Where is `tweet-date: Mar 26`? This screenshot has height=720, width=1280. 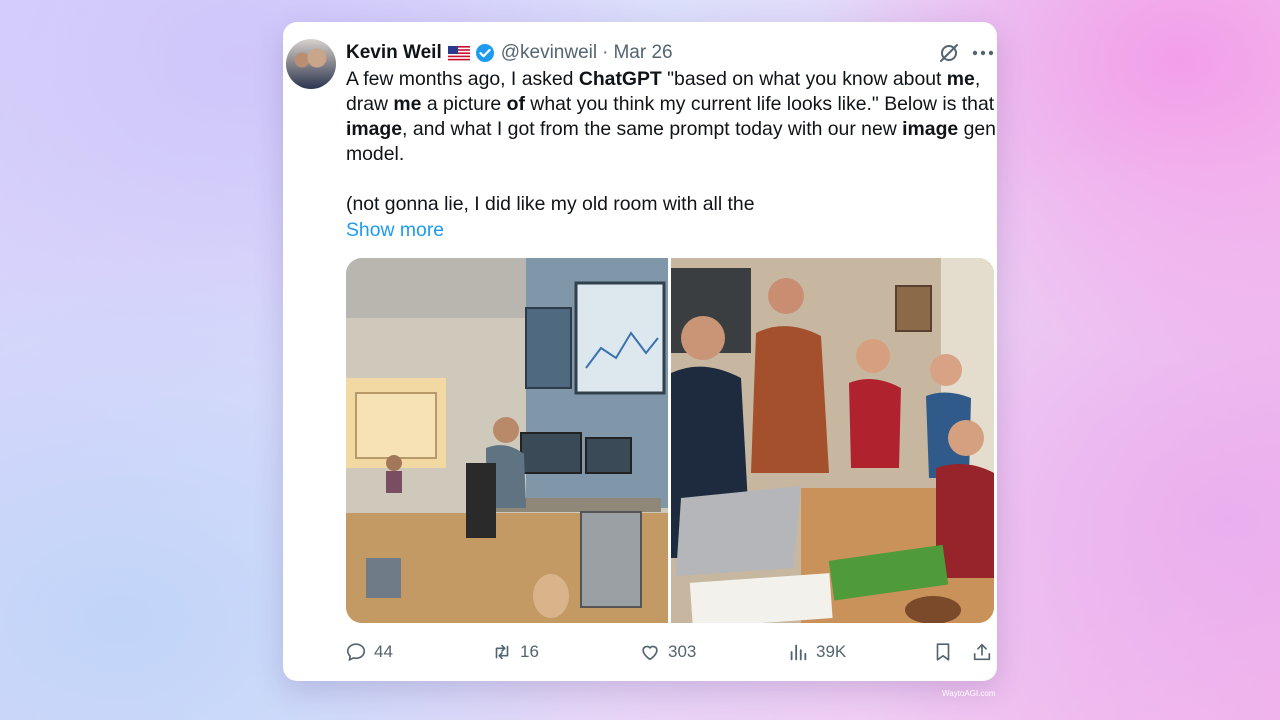
tweet-date: Mar 26 is located at coordinates (642, 53).